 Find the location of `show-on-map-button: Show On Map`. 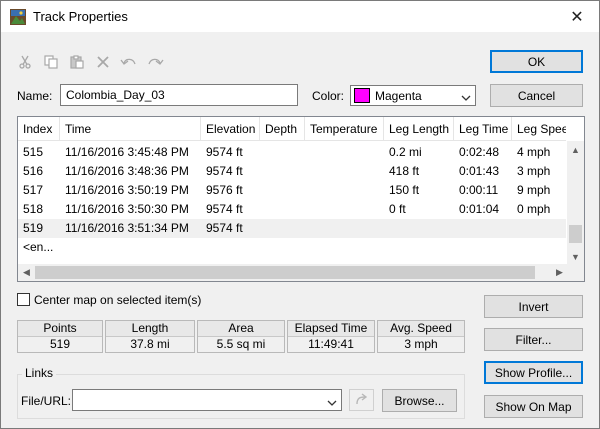

show-on-map-button: Show On Map is located at coordinates (533, 406).